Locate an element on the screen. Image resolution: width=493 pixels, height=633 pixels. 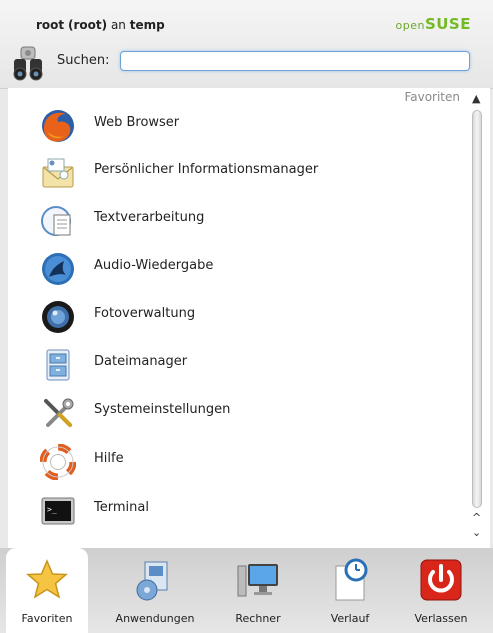
user-name: root is located at coordinates (50, 25).